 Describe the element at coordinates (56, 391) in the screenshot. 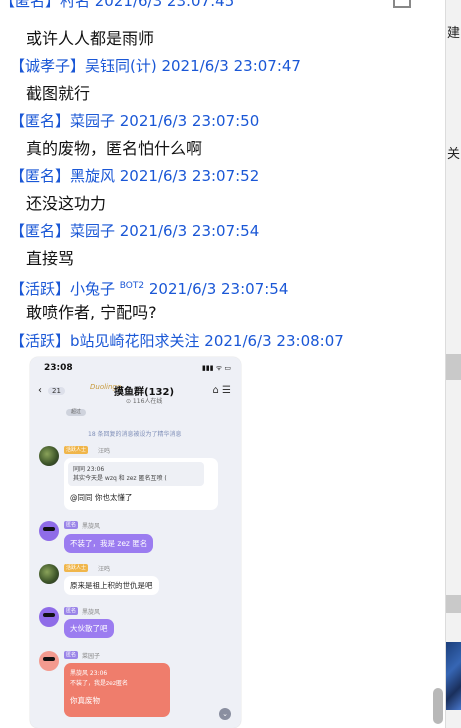

I see `unread-badge: 21` at that location.